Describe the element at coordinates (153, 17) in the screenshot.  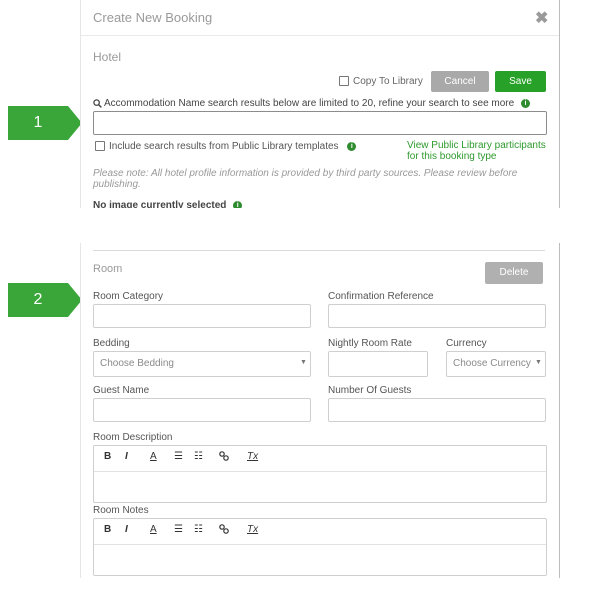
I see `modal-title: Create New Booking` at that location.